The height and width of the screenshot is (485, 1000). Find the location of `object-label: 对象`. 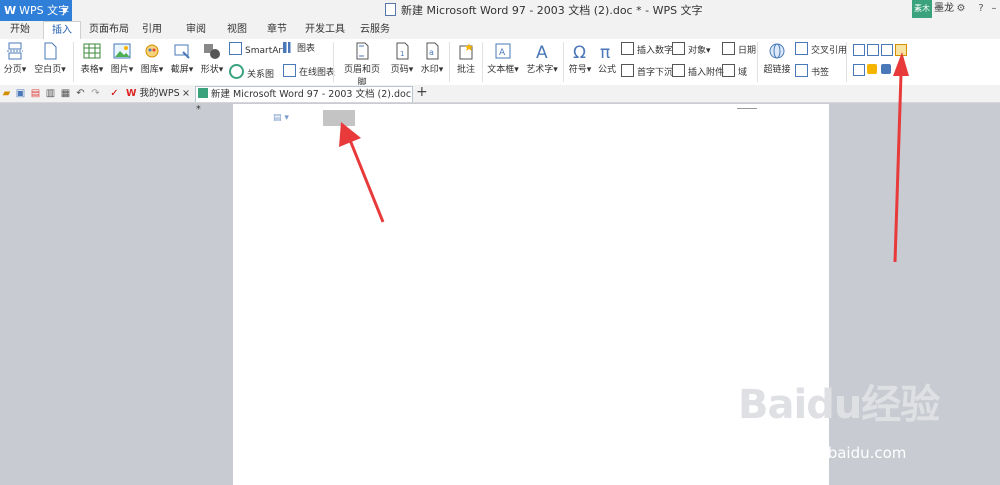

object-label: 对象 is located at coordinates (697, 51).